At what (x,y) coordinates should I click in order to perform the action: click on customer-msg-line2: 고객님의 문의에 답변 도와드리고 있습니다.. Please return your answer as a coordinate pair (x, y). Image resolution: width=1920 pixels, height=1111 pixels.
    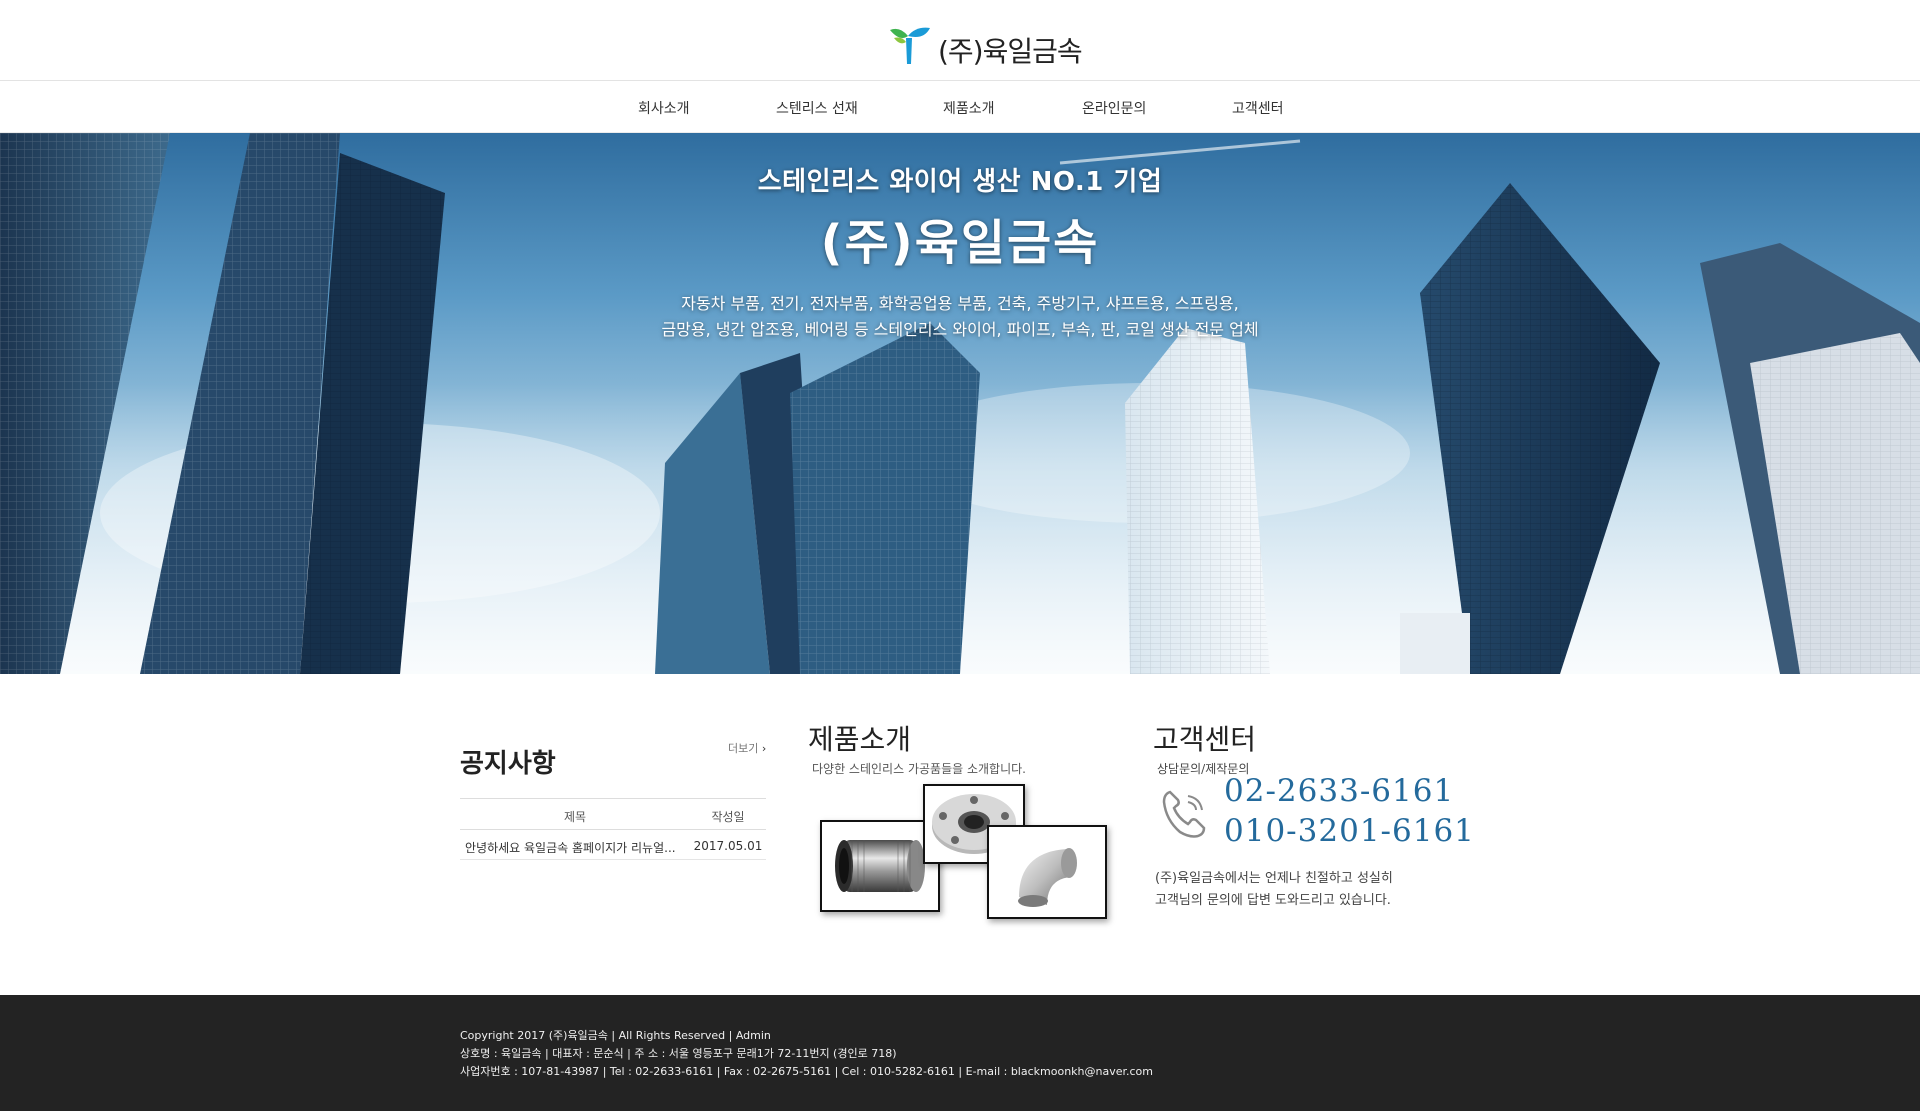
    Looking at the image, I should click on (1273, 900).